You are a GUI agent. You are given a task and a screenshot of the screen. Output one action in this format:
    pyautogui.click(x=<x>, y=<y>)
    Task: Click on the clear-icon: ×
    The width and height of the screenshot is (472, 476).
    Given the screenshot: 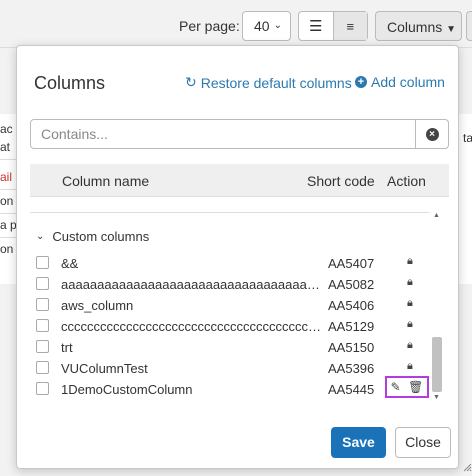 What is the action you would take?
    pyautogui.click(x=432, y=134)
    